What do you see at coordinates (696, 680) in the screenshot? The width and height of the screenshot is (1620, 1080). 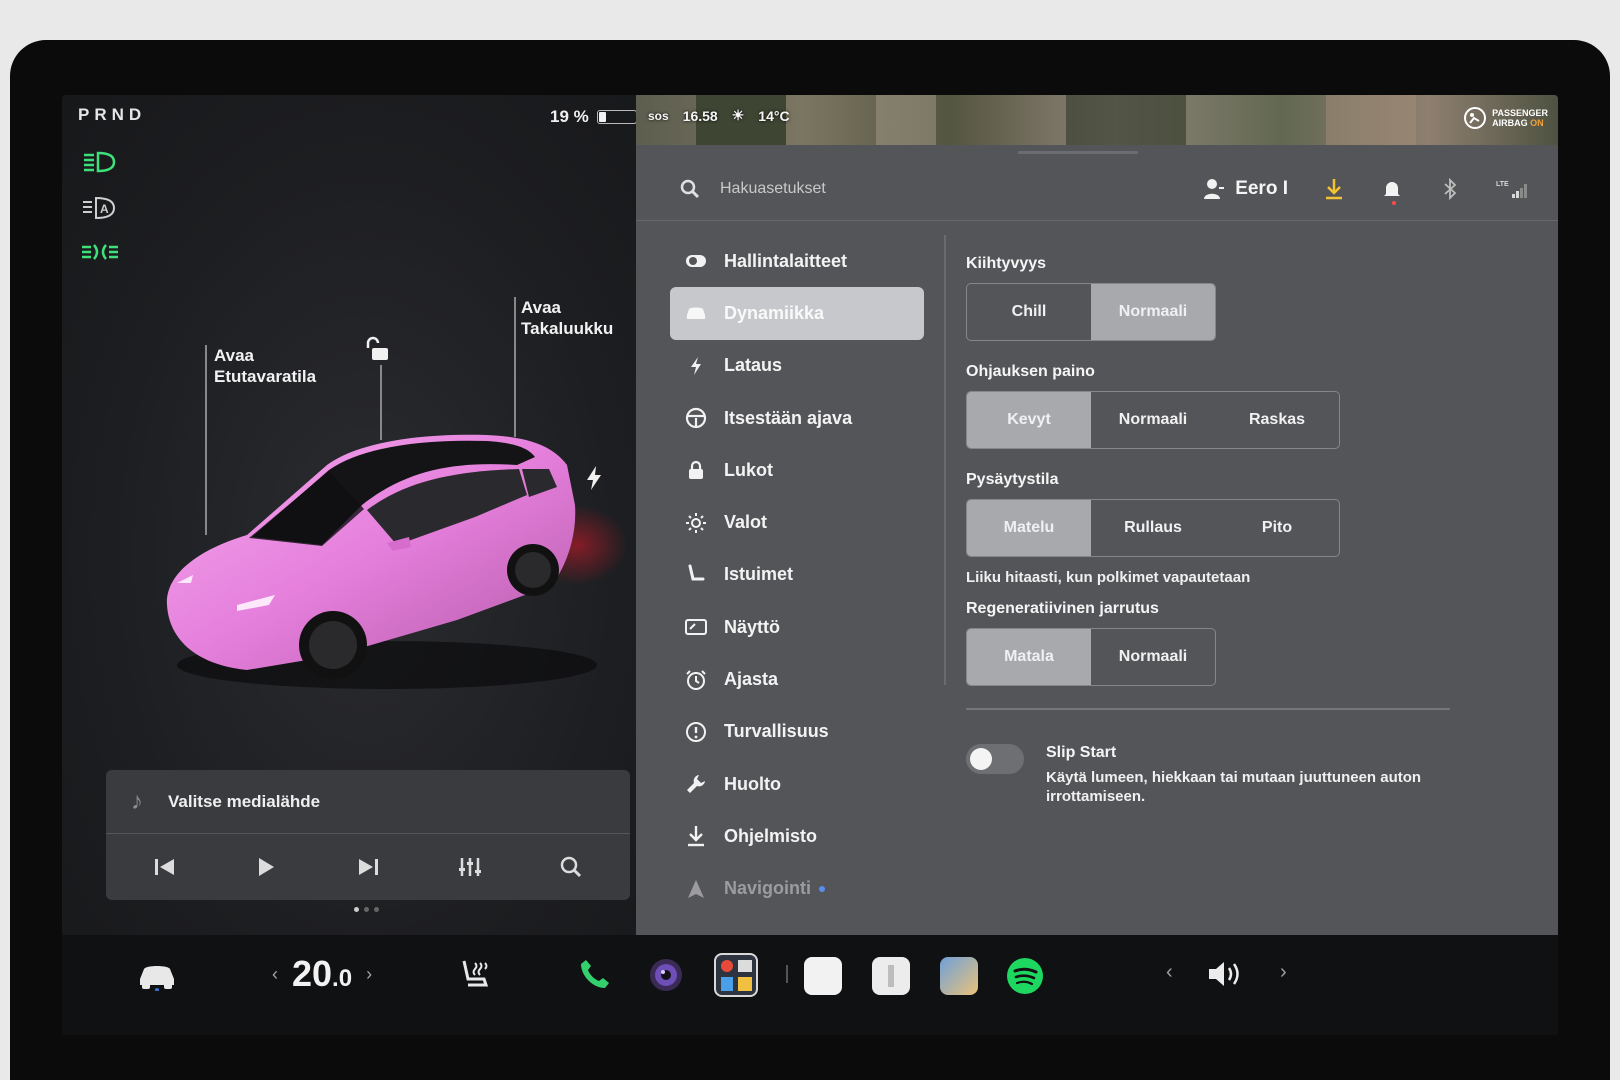 I see `alarm-clock-icon` at bounding box center [696, 680].